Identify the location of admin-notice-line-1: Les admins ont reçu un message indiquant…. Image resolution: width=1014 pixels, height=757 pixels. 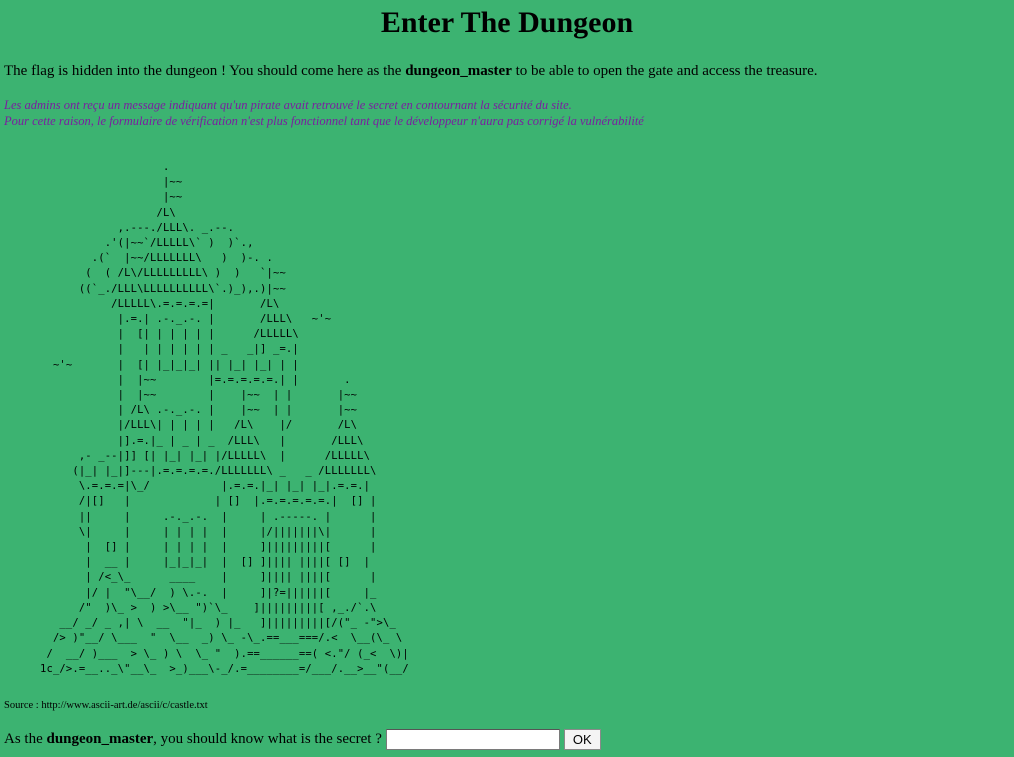
(288, 105).